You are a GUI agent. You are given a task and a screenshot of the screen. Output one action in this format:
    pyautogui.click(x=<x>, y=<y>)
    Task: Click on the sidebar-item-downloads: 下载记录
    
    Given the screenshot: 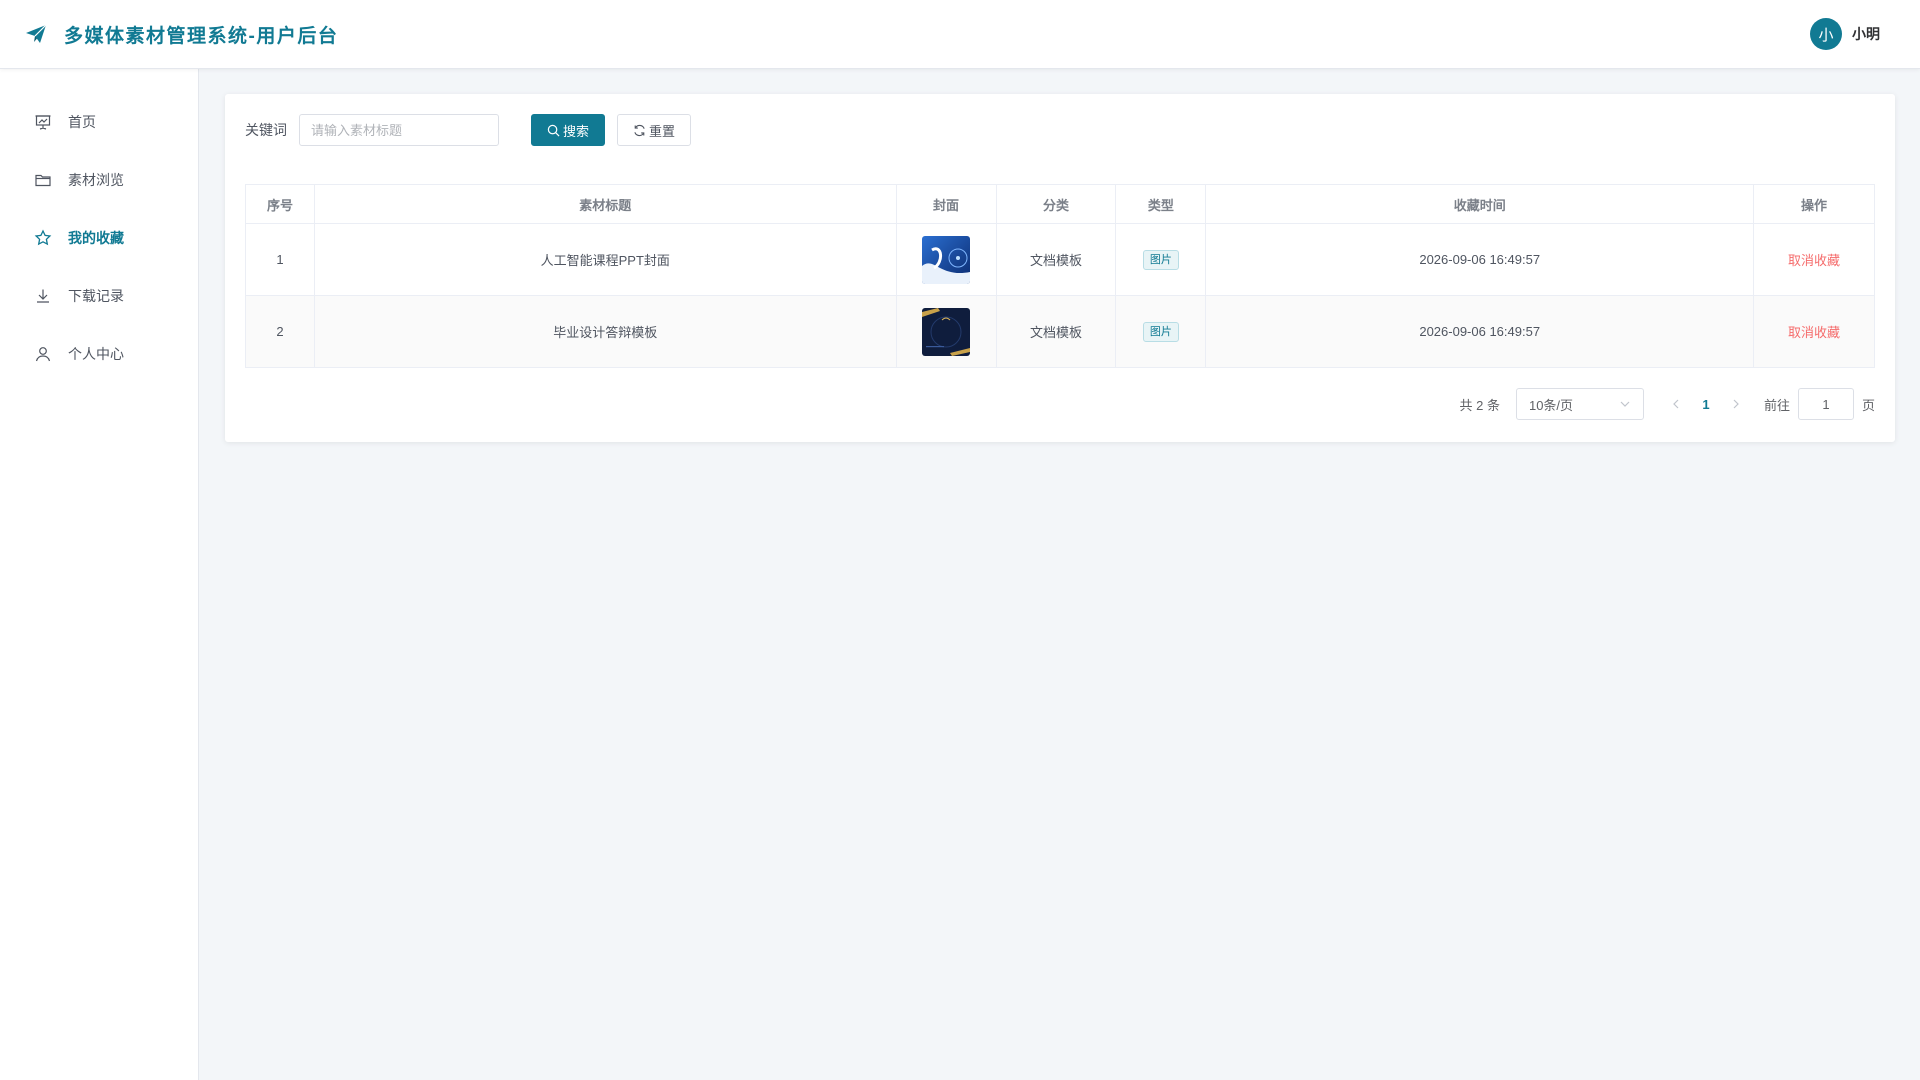 What is the action you would take?
    pyautogui.click(x=99, y=296)
    